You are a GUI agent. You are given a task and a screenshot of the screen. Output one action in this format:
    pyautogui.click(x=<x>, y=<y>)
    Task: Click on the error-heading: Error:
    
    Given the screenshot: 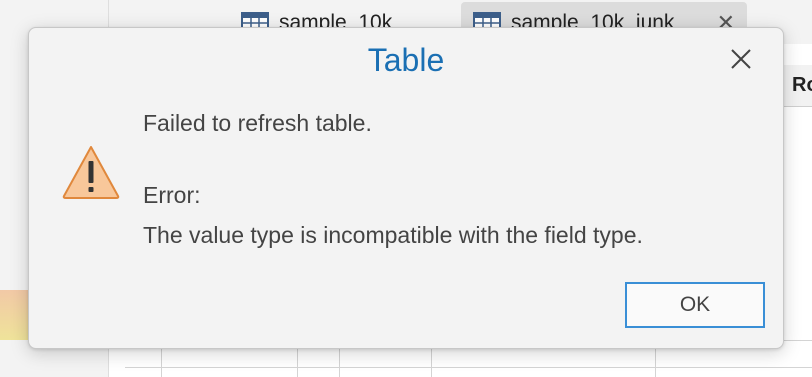 What is the action you would take?
    pyautogui.click(x=172, y=195)
    